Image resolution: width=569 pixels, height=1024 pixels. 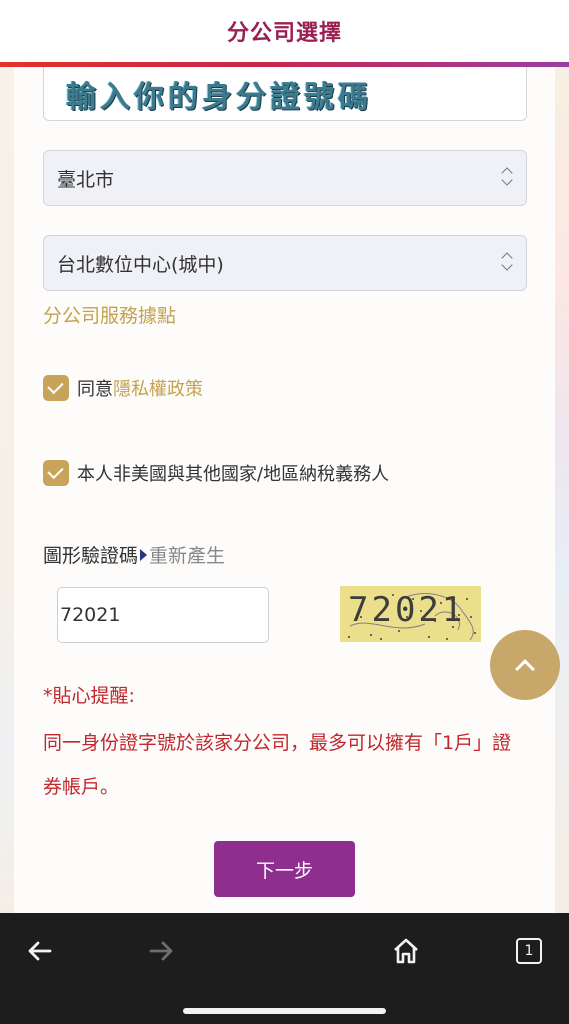 What do you see at coordinates (95, 389) in the screenshot?
I see `privacy-prefix-text: 同意` at bounding box center [95, 389].